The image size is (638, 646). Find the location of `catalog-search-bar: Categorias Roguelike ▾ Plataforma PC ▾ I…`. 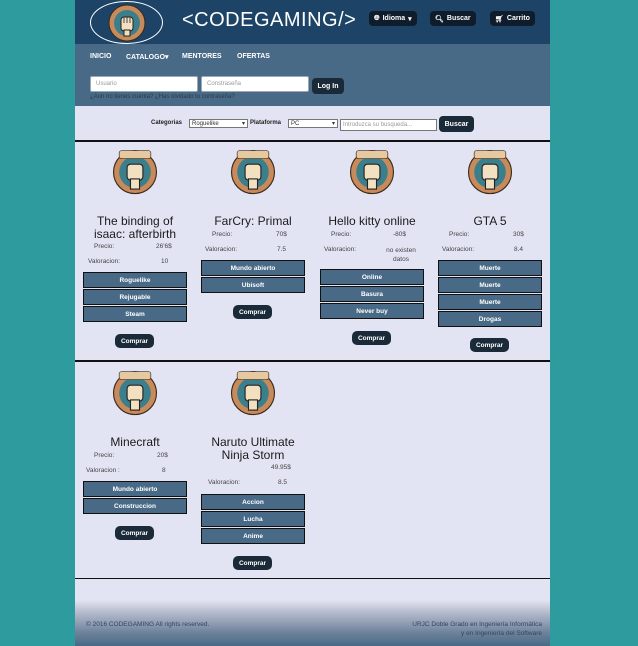

catalog-search-bar: Categorias Roguelike ▾ Plataforma PC ▾ I… is located at coordinates (312, 125).